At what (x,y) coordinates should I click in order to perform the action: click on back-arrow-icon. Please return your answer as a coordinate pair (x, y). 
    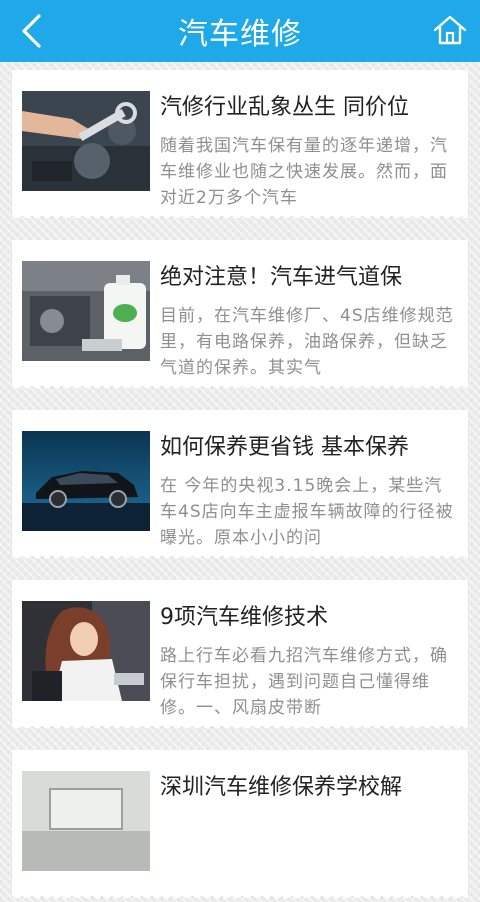
    Looking at the image, I should click on (31, 31).